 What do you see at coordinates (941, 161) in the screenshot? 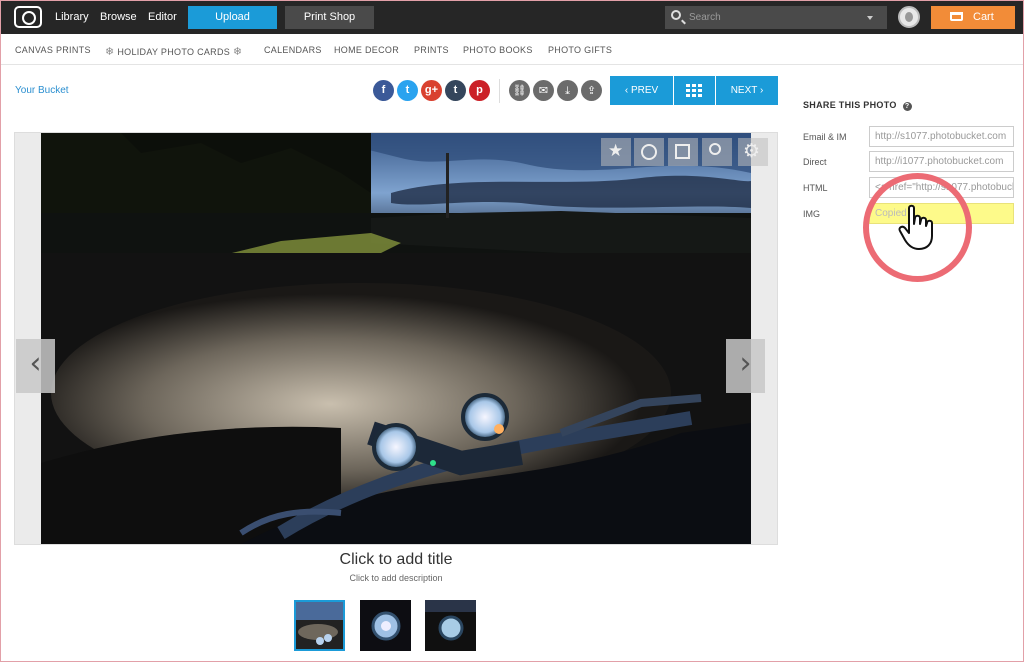
I see `direct-link-field: http://i1077.photobucket.com` at bounding box center [941, 161].